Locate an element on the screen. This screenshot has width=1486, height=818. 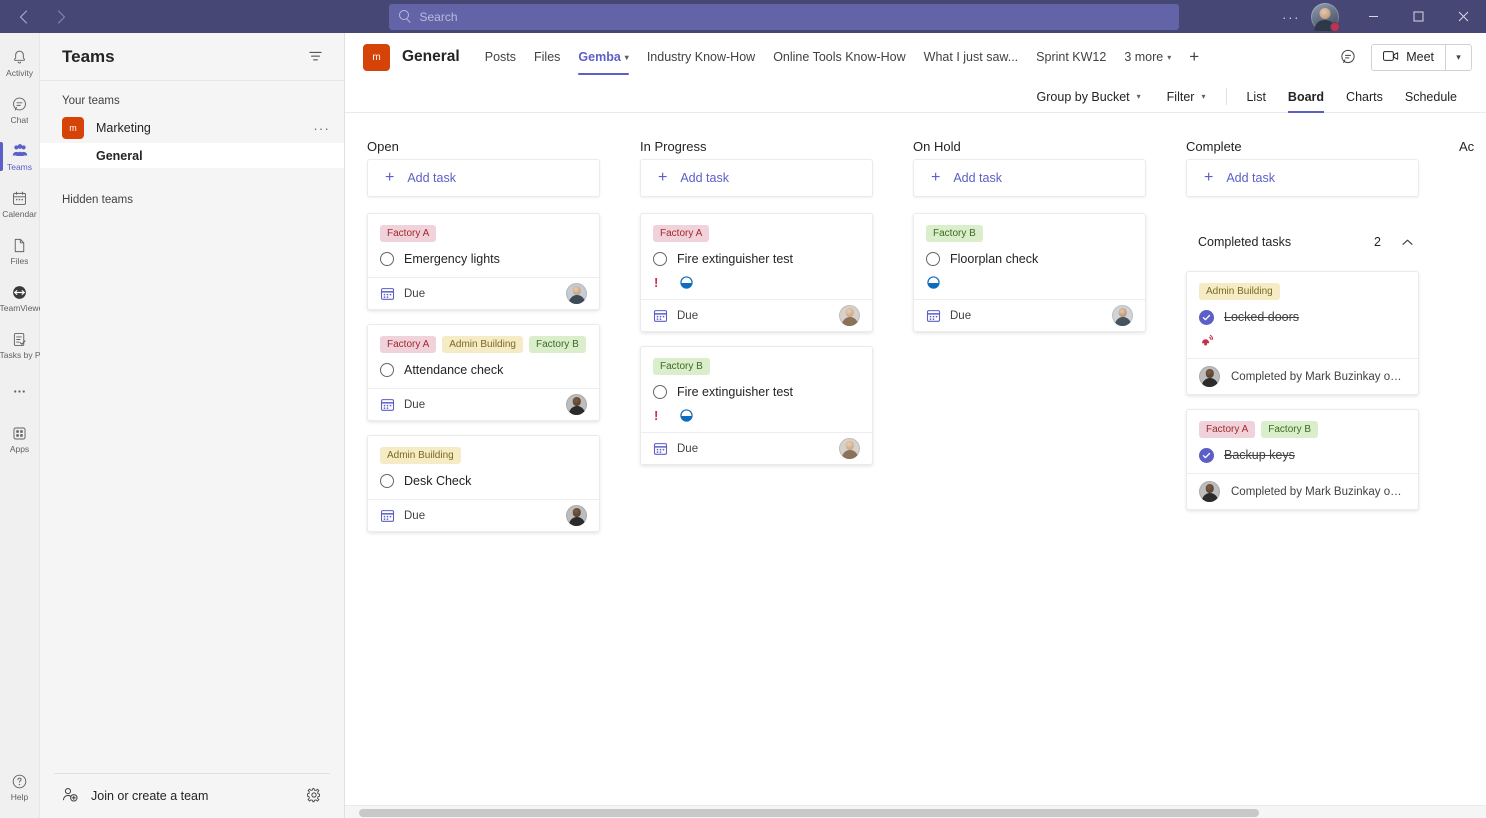
horizontal-scrollbar is located at coordinates (915, 811).